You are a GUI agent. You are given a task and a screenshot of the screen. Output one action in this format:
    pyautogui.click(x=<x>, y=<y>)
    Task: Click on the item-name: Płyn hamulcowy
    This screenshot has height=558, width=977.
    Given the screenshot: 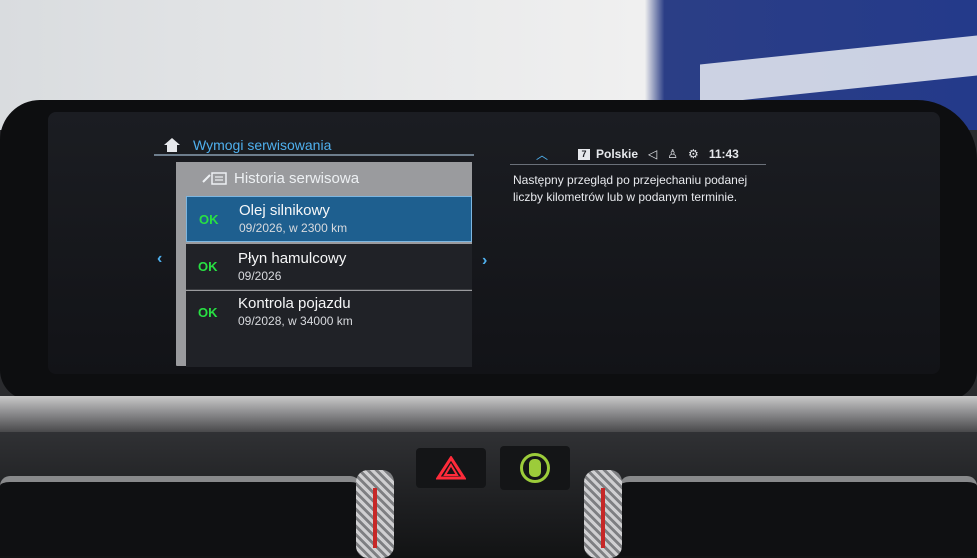 What is the action you would take?
    pyautogui.click(x=292, y=258)
    